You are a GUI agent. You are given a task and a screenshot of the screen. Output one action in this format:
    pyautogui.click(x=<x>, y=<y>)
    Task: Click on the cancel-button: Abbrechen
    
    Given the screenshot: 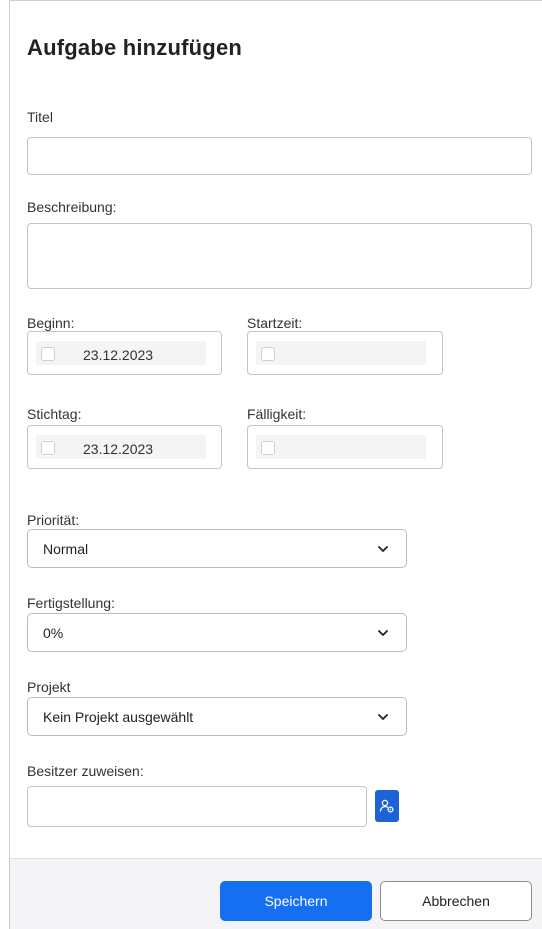 What is the action you would take?
    pyautogui.click(x=456, y=901)
    